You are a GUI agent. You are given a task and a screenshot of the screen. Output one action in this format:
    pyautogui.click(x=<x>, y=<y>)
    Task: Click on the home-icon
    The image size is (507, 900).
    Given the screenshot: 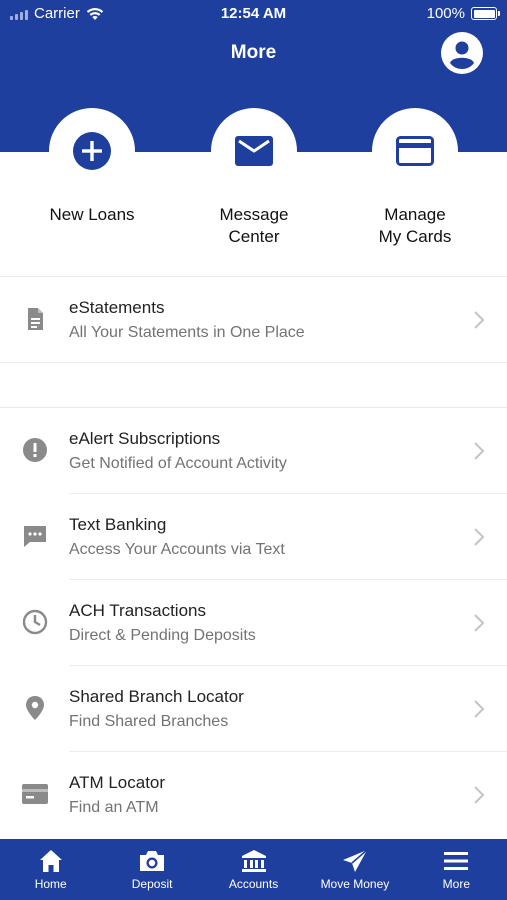 What is the action you would take?
    pyautogui.click(x=50, y=861)
    